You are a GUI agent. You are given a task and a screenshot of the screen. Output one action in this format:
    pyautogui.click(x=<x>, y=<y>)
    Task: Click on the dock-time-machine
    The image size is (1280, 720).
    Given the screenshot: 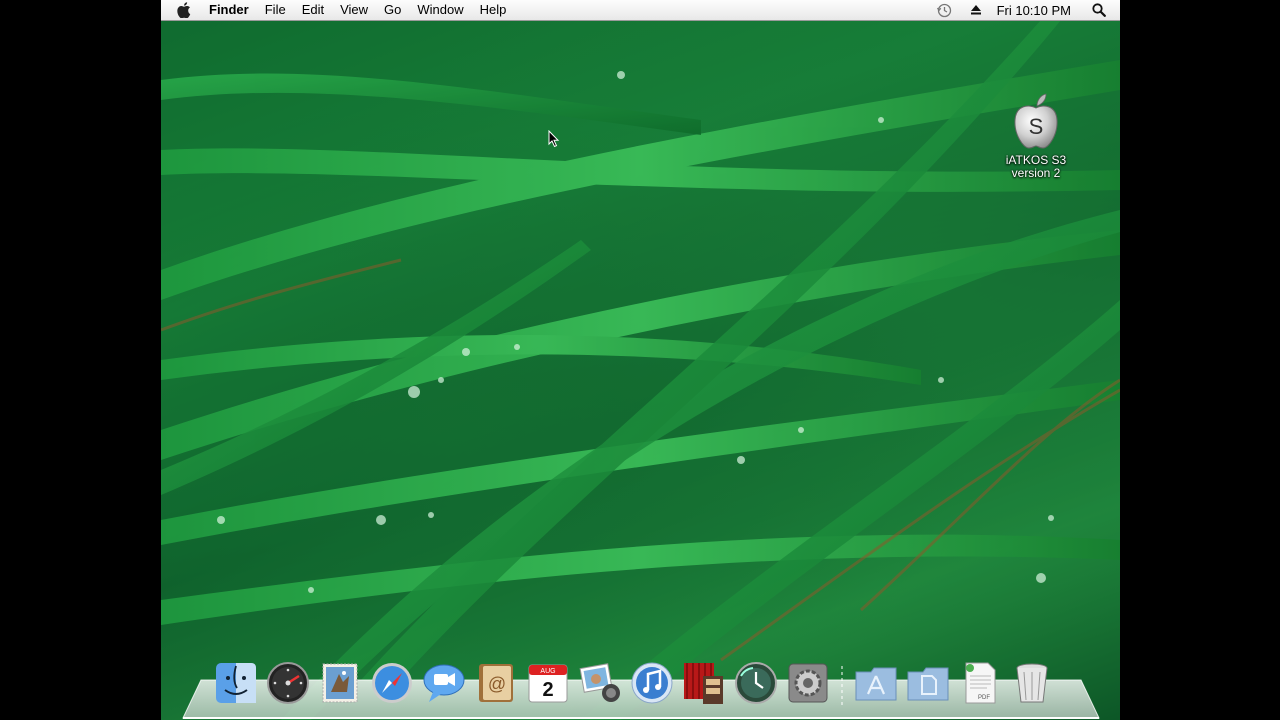 What is the action you would take?
    pyautogui.click(x=756, y=683)
    